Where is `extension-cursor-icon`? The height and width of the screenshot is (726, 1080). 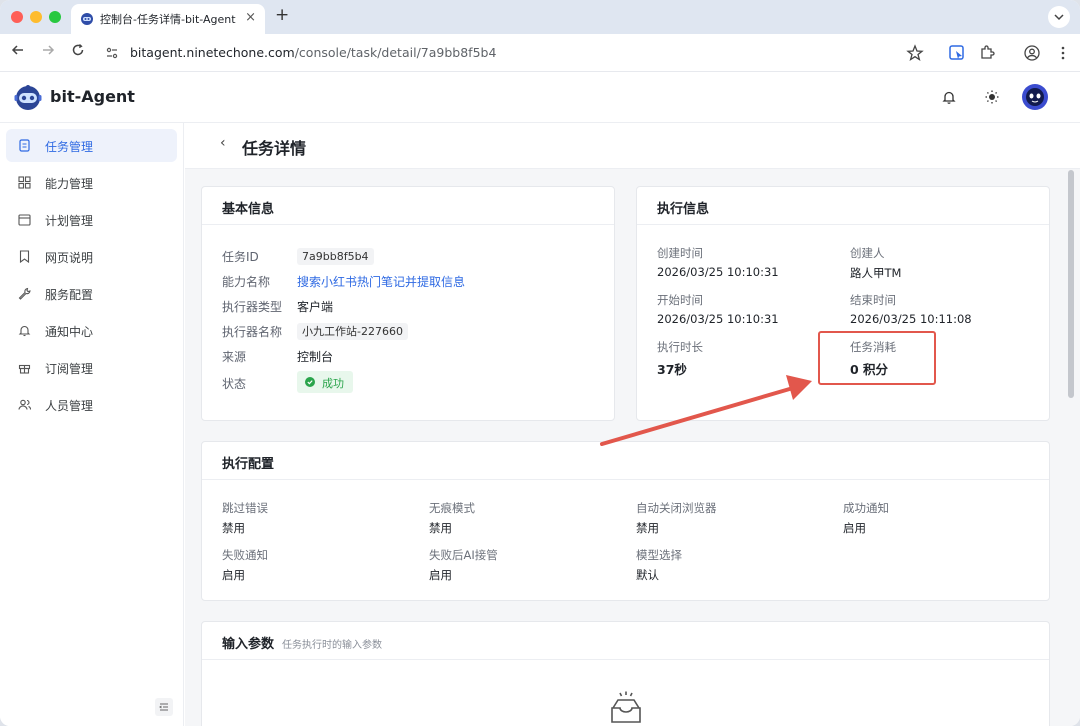 extension-cursor-icon is located at coordinates (957, 53).